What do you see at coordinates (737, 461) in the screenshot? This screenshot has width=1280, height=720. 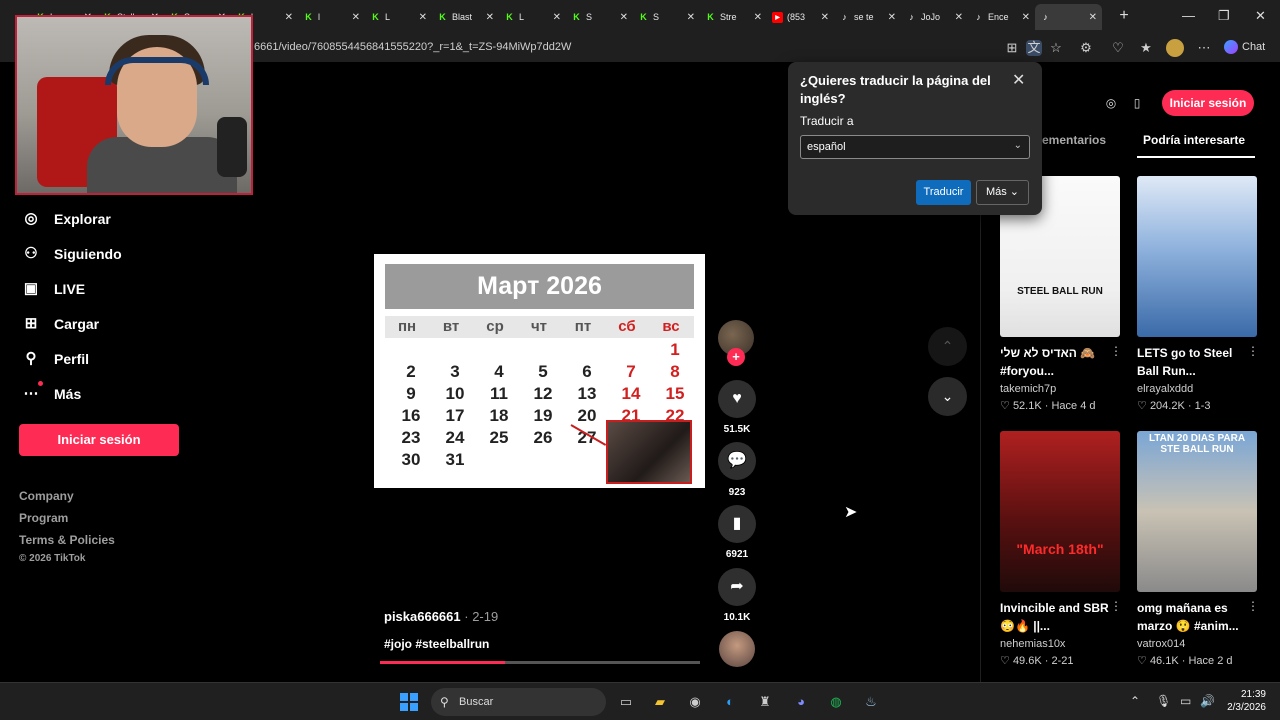 I see `comment-icon: 💬` at bounding box center [737, 461].